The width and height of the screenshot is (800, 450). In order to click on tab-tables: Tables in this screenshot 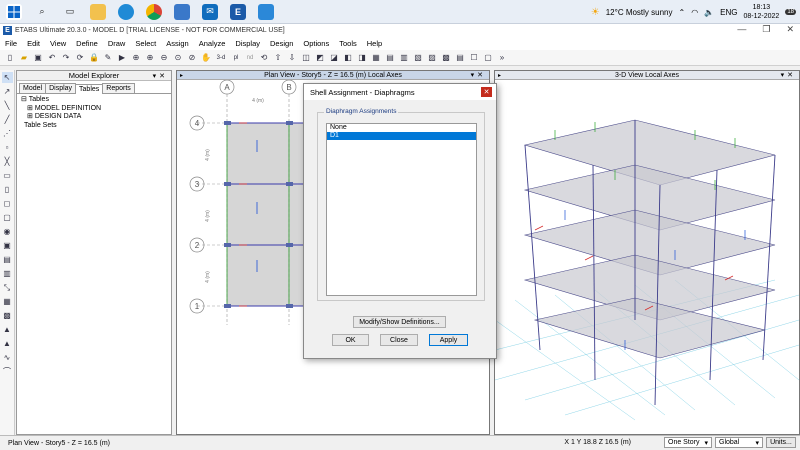, I will do `click(89, 89)`.